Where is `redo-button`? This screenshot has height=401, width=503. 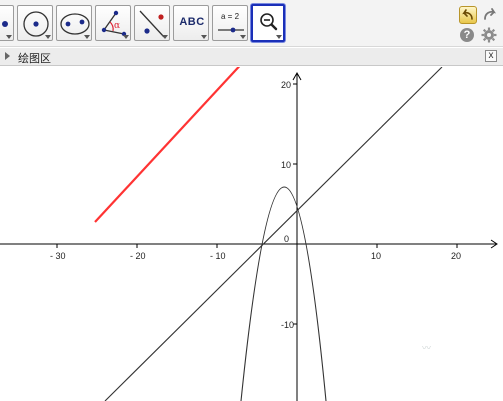 redo-button is located at coordinates (490, 15).